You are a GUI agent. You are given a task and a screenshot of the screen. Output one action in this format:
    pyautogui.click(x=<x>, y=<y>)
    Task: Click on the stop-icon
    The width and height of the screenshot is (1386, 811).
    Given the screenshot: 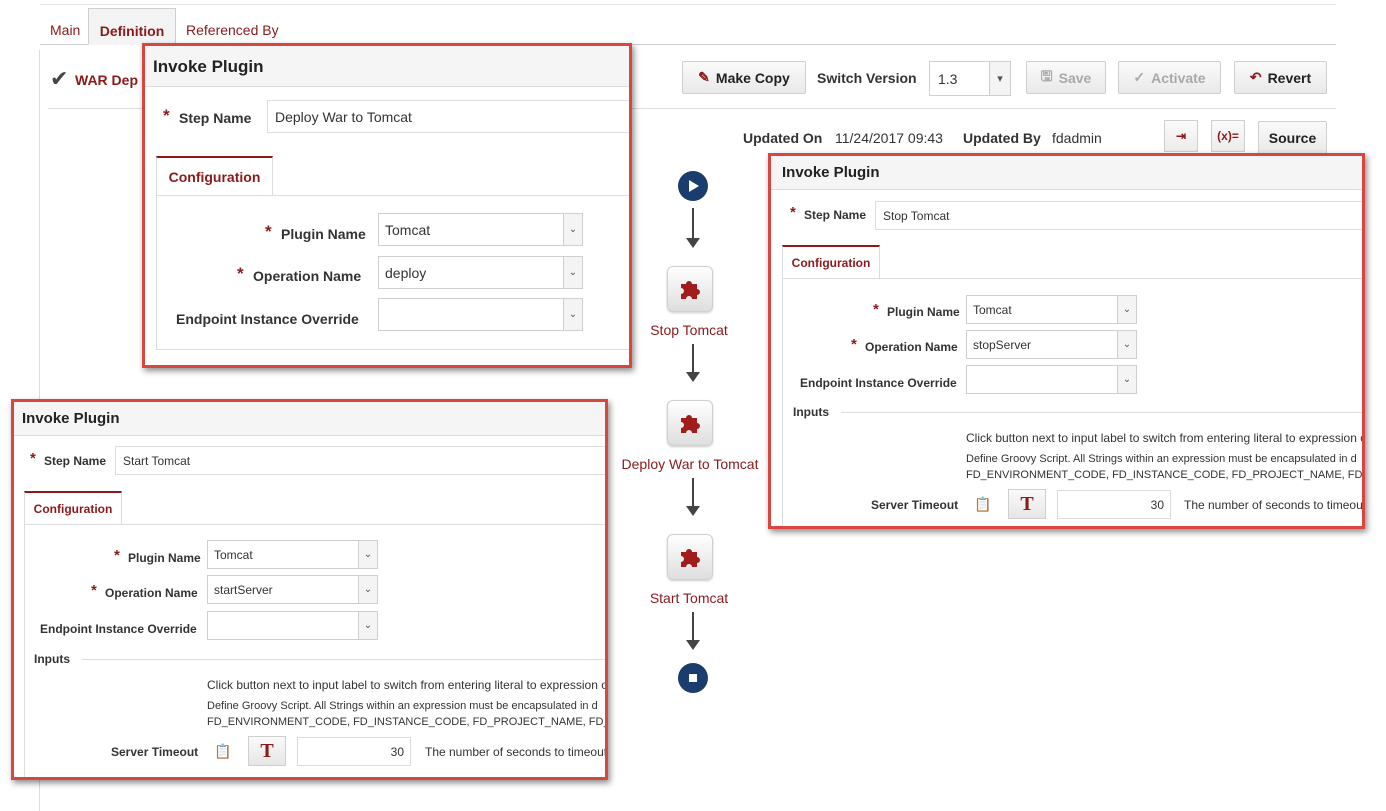 What is the action you would take?
    pyautogui.click(x=693, y=678)
    